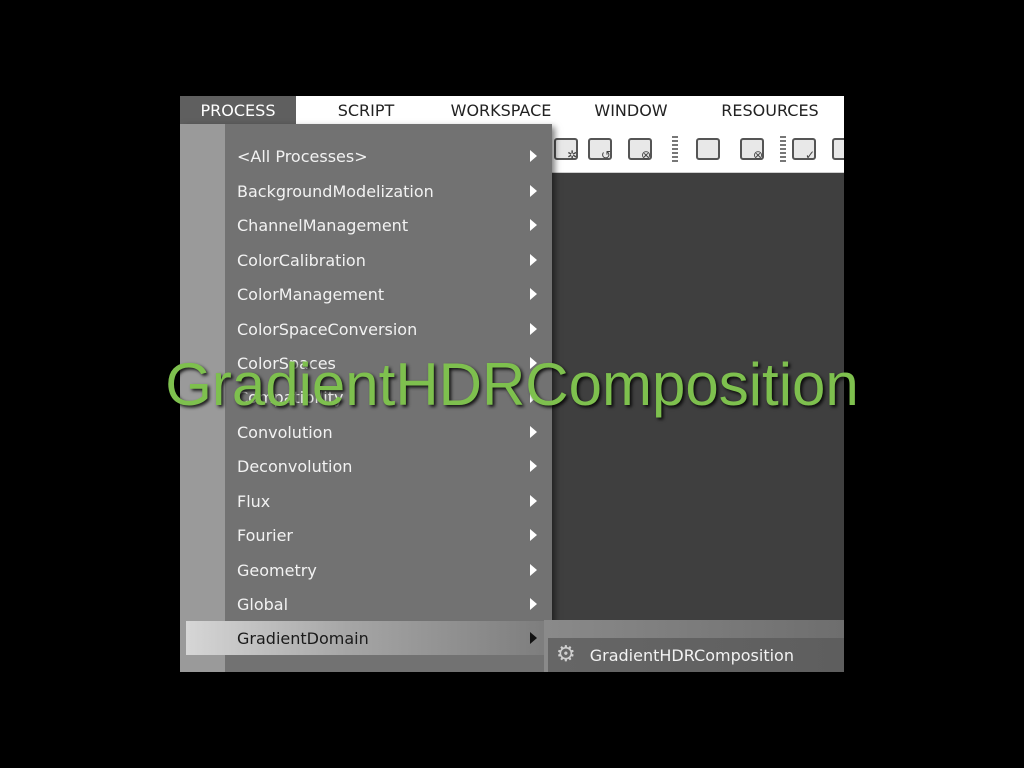 The image size is (1024, 768). What do you see at coordinates (388, 466) in the screenshot?
I see `menu-item-deconvolution: Deconvolution` at bounding box center [388, 466].